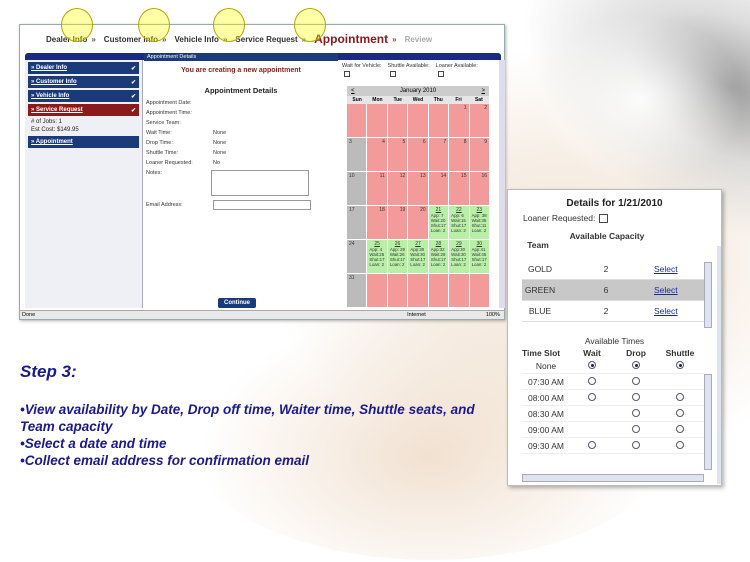 This screenshot has height=562, width=750. Describe the element at coordinates (260, 183) in the screenshot. I see `notes-field` at that location.